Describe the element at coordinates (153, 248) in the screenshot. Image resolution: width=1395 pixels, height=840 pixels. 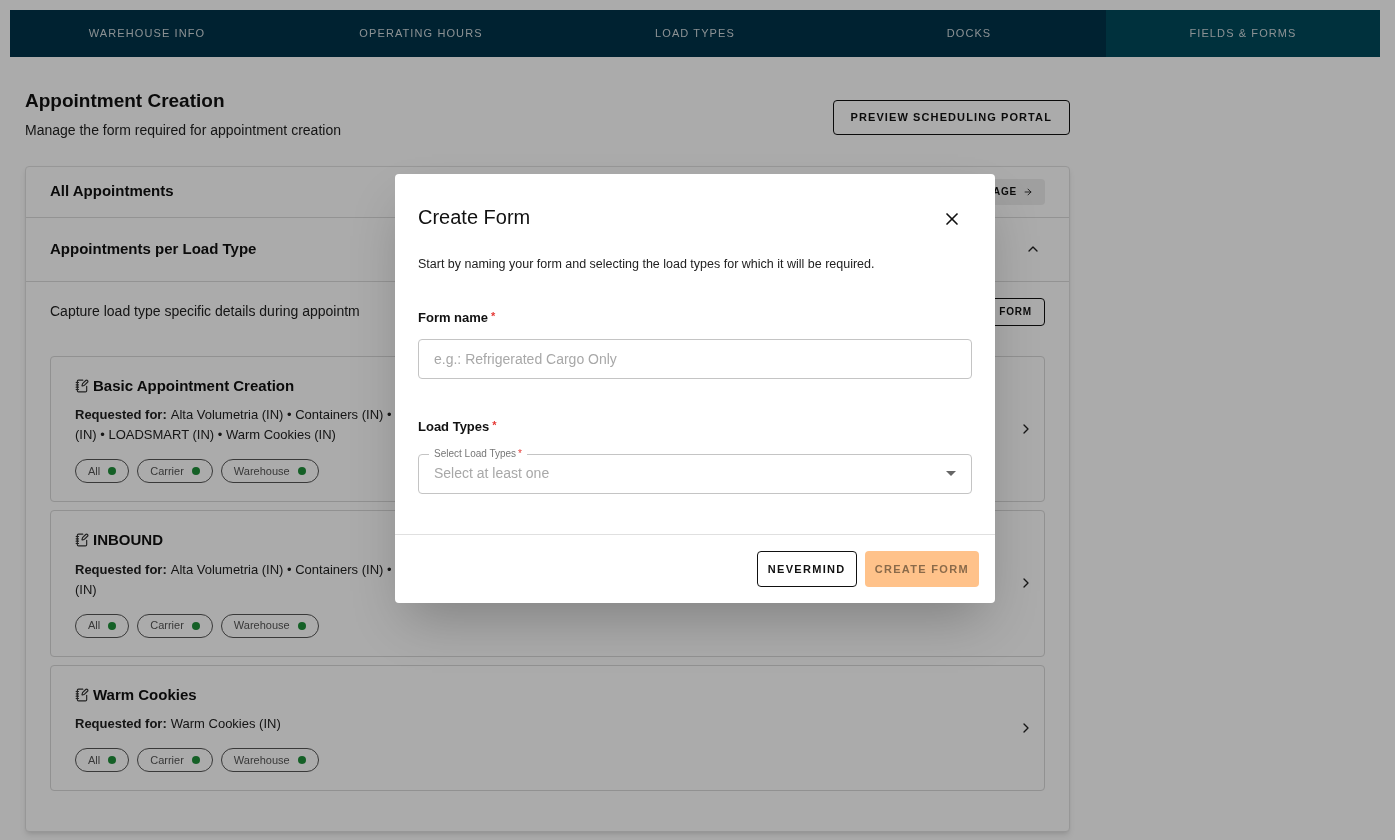
I see `section-title: Appointments per Load Type` at that location.